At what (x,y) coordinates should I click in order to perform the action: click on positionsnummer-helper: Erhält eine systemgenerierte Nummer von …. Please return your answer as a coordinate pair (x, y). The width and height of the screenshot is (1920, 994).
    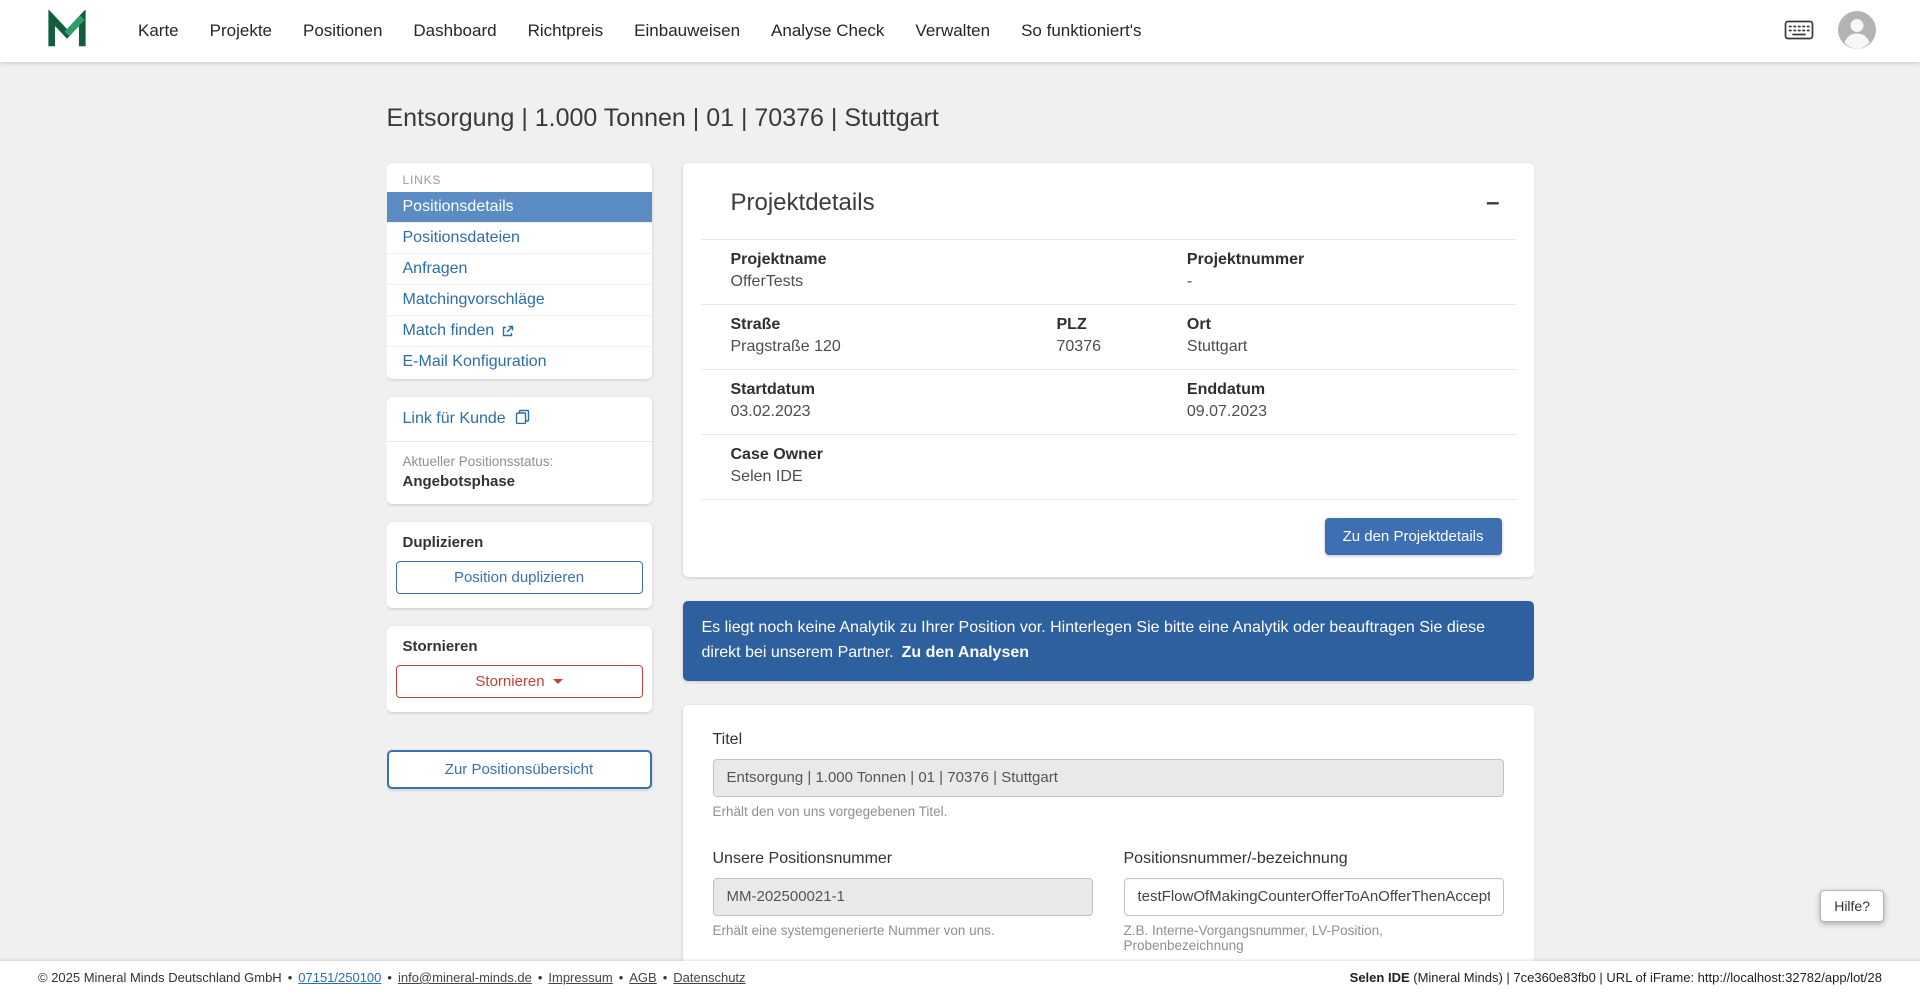
    Looking at the image, I should click on (853, 930).